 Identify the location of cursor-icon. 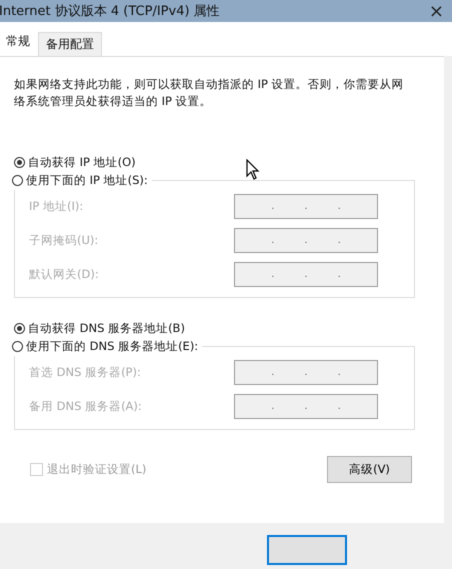
(253, 170).